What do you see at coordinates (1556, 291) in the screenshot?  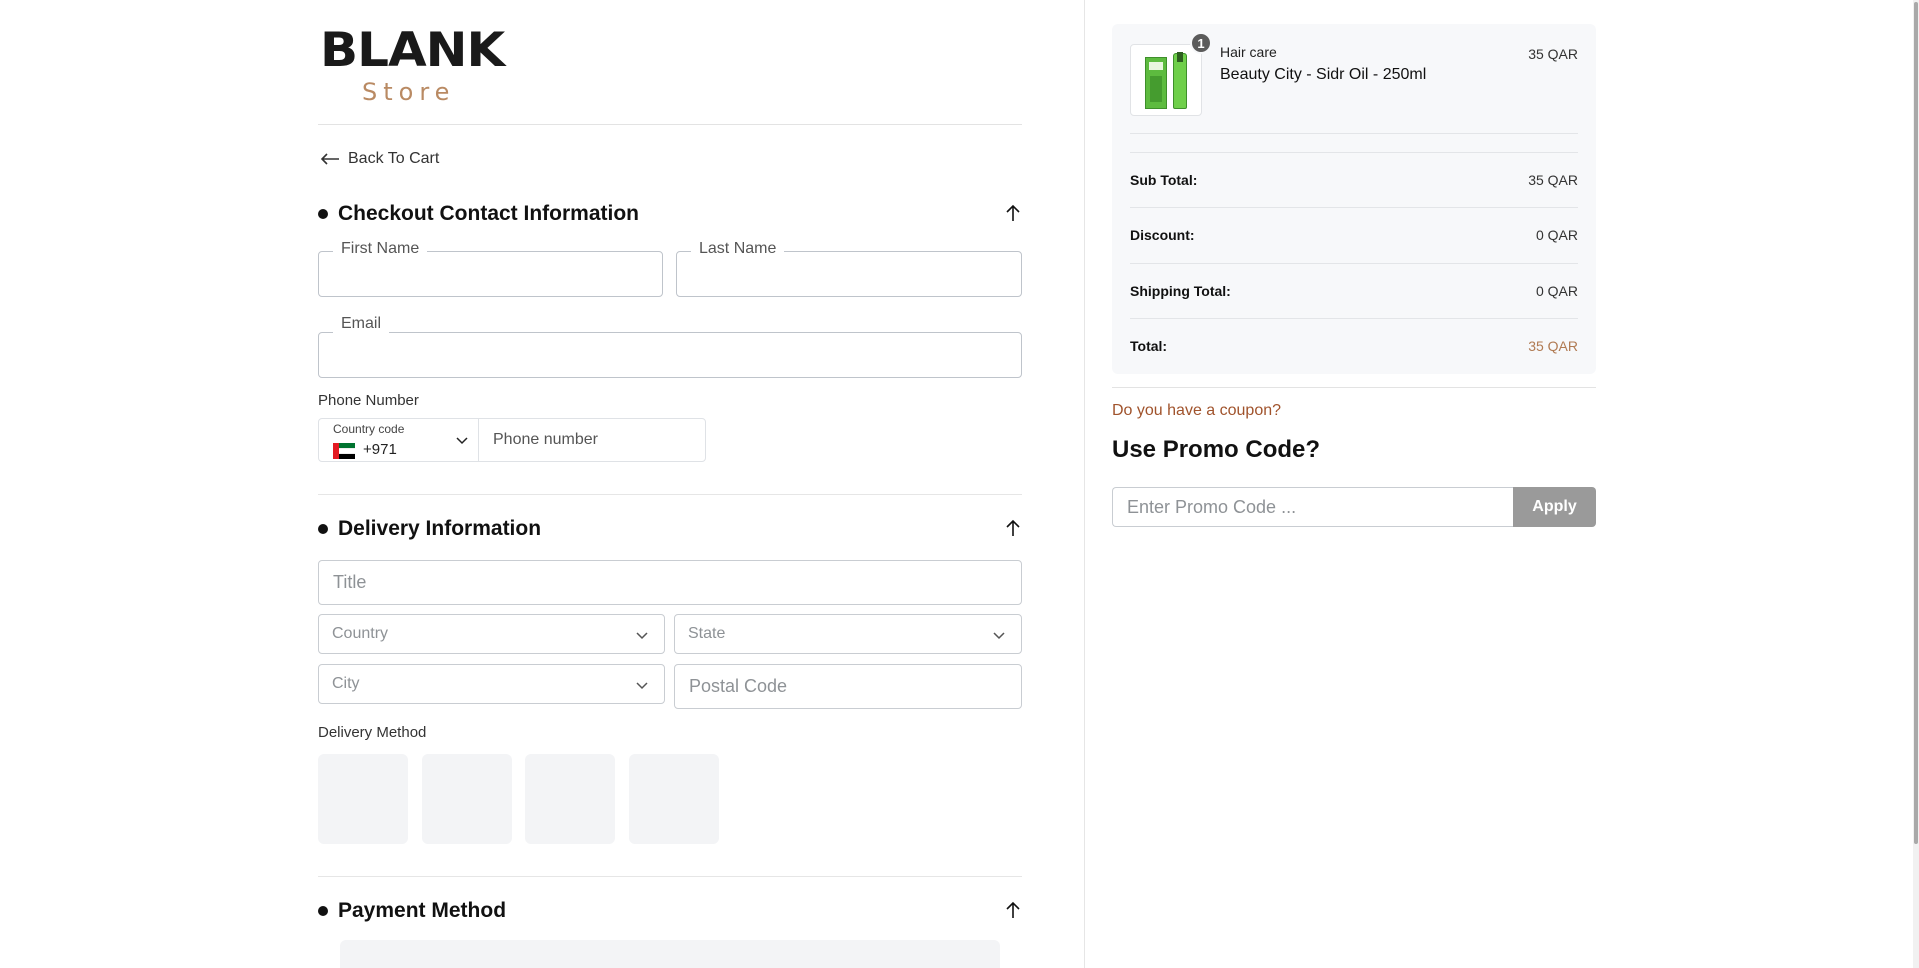 I see `shipping-value: 0 QAR` at bounding box center [1556, 291].